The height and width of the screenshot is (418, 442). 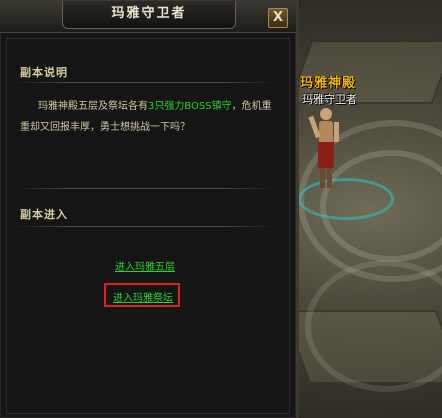 What do you see at coordinates (44, 72) in the screenshot?
I see `section-heading-description: 副本说明` at bounding box center [44, 72].